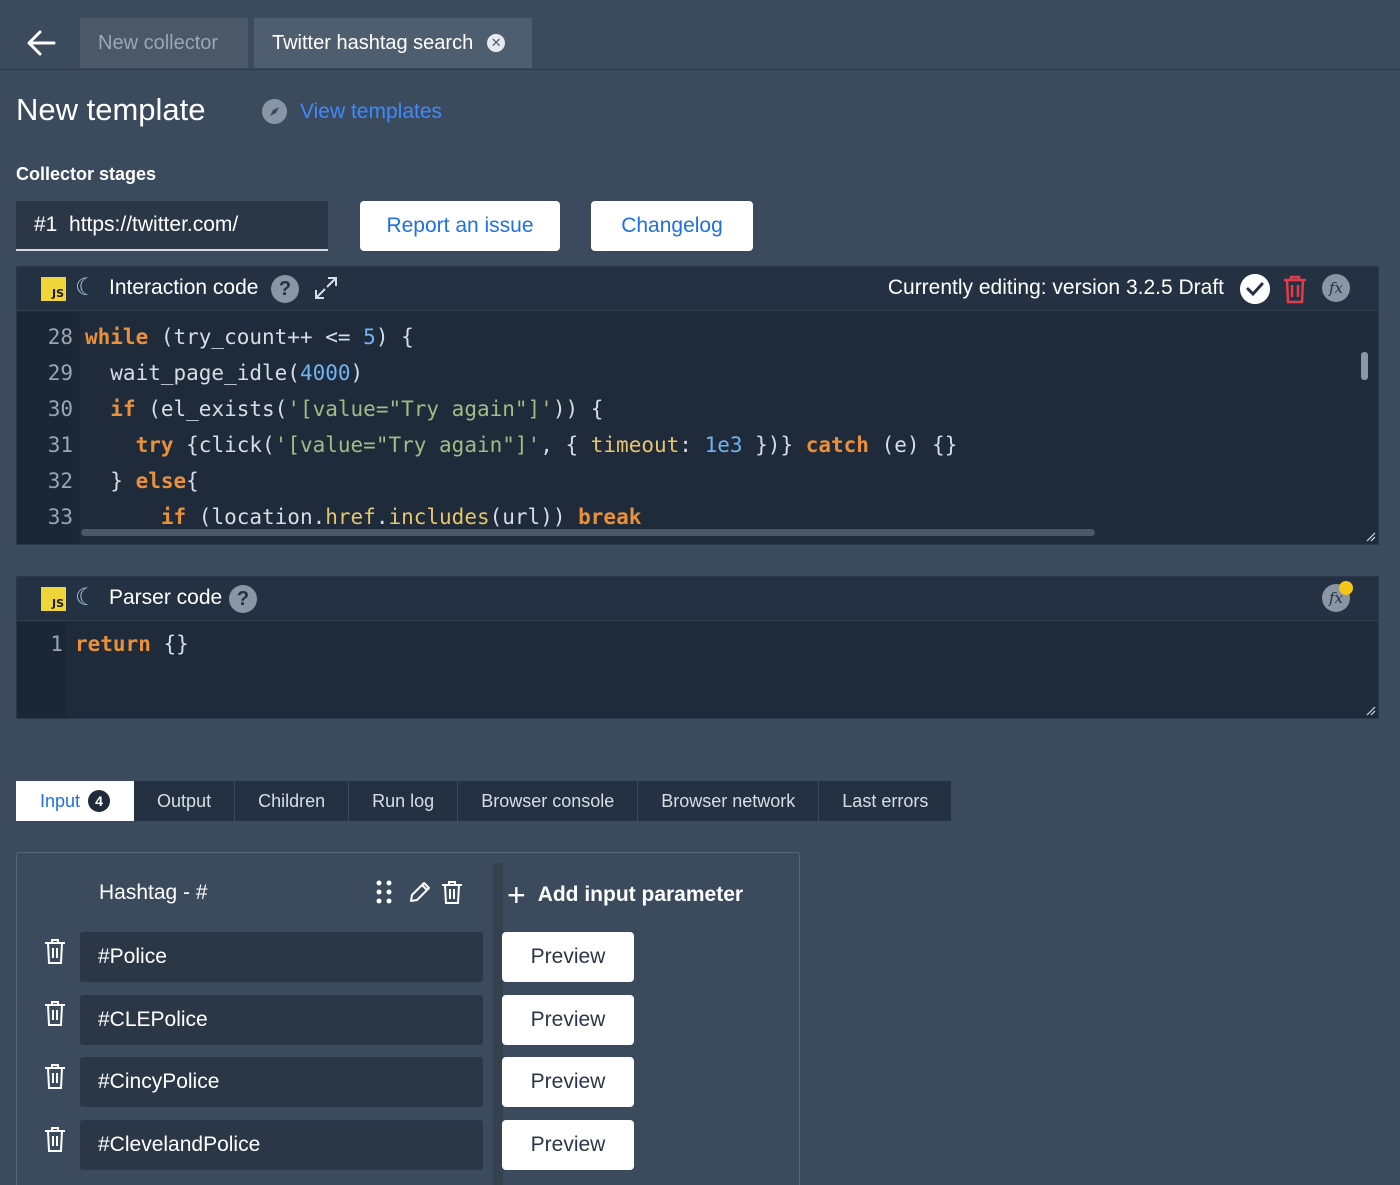  What do you see at coordinates (640, 894) in the screenshot?
I see `add-param-label: Add input parameter` at bounding box center [640, 894].